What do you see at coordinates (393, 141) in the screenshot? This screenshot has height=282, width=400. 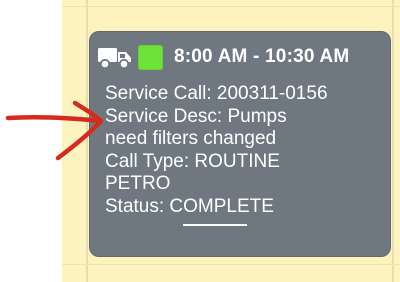 I see `calendar-column-divider` at bounding box center [393, 141].